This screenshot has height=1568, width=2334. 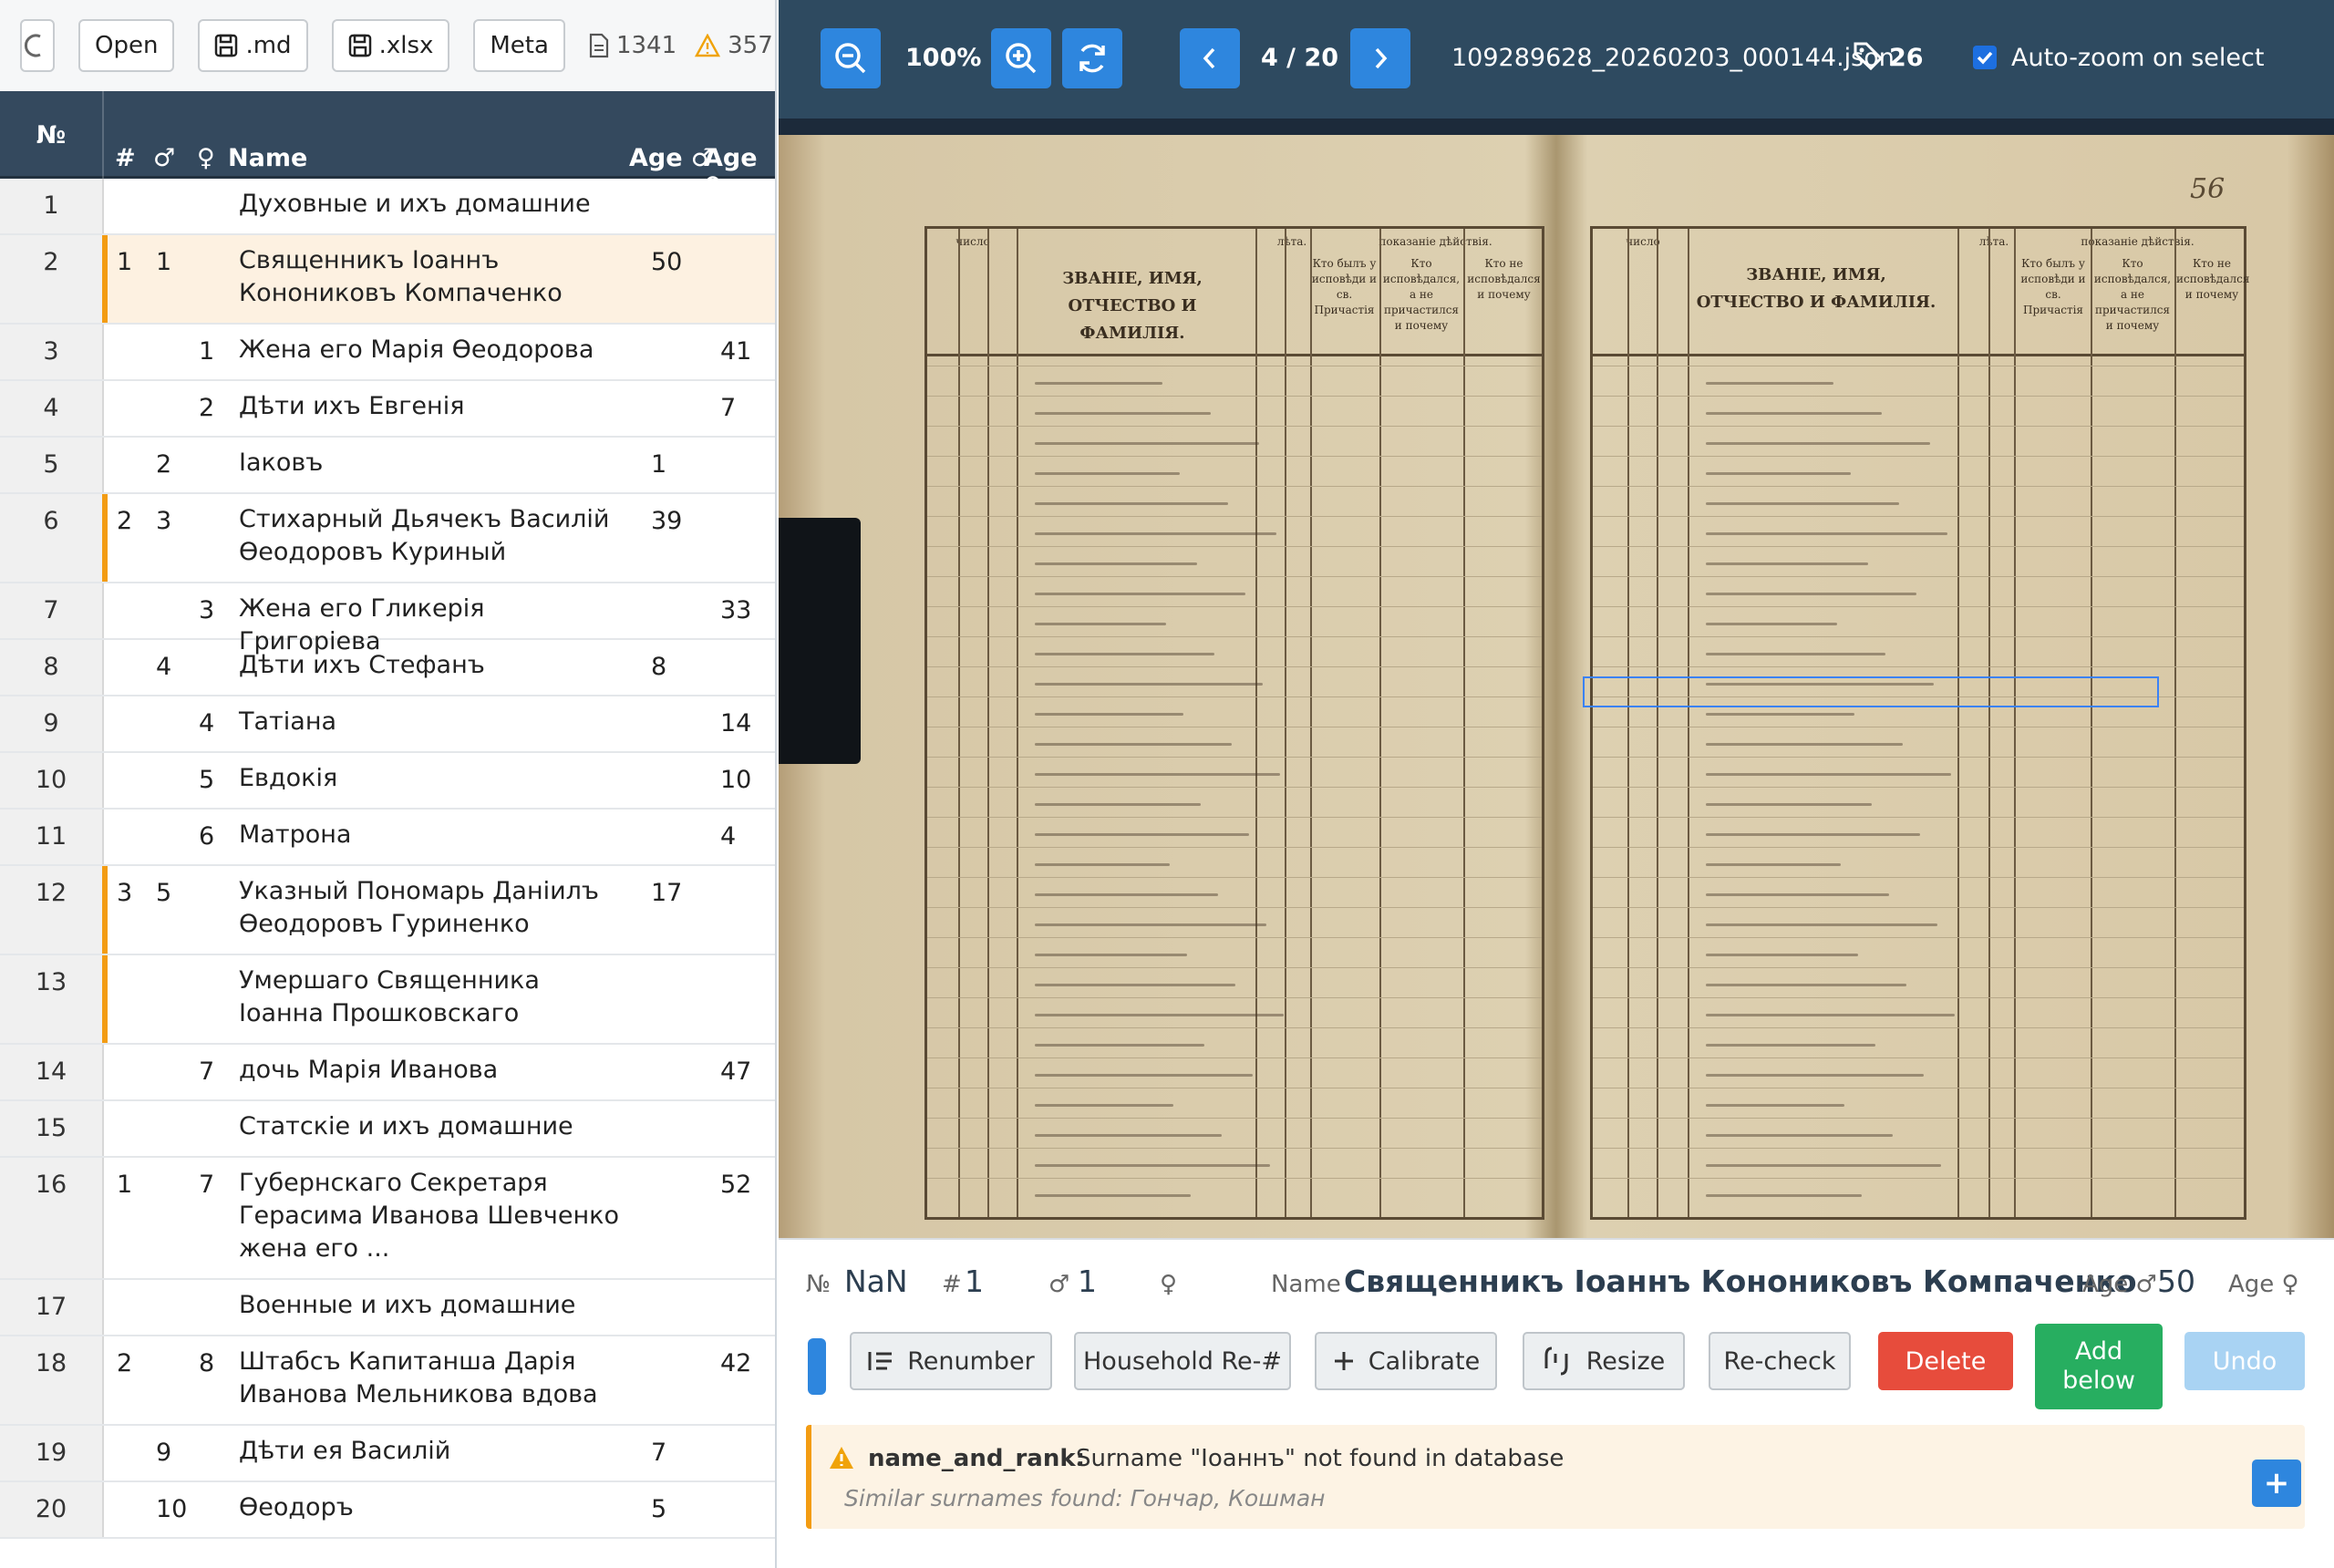 I want to click on detail-no-value: NaN, so click(x=876, y=1281).